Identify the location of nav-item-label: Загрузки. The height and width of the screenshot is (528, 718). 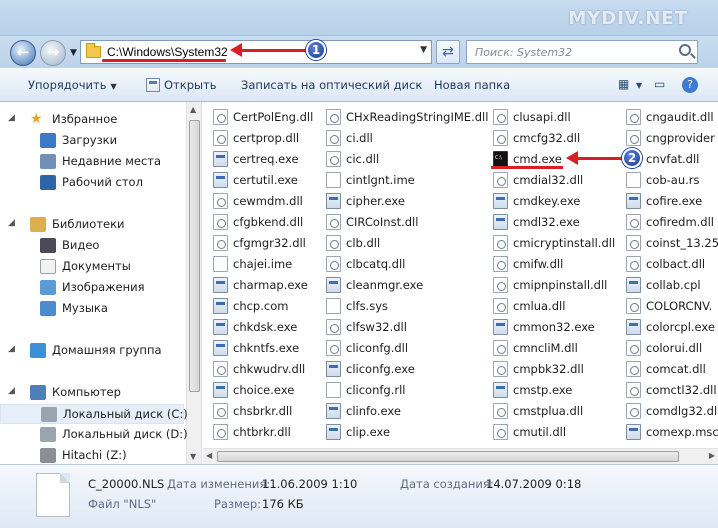
(90, 140).